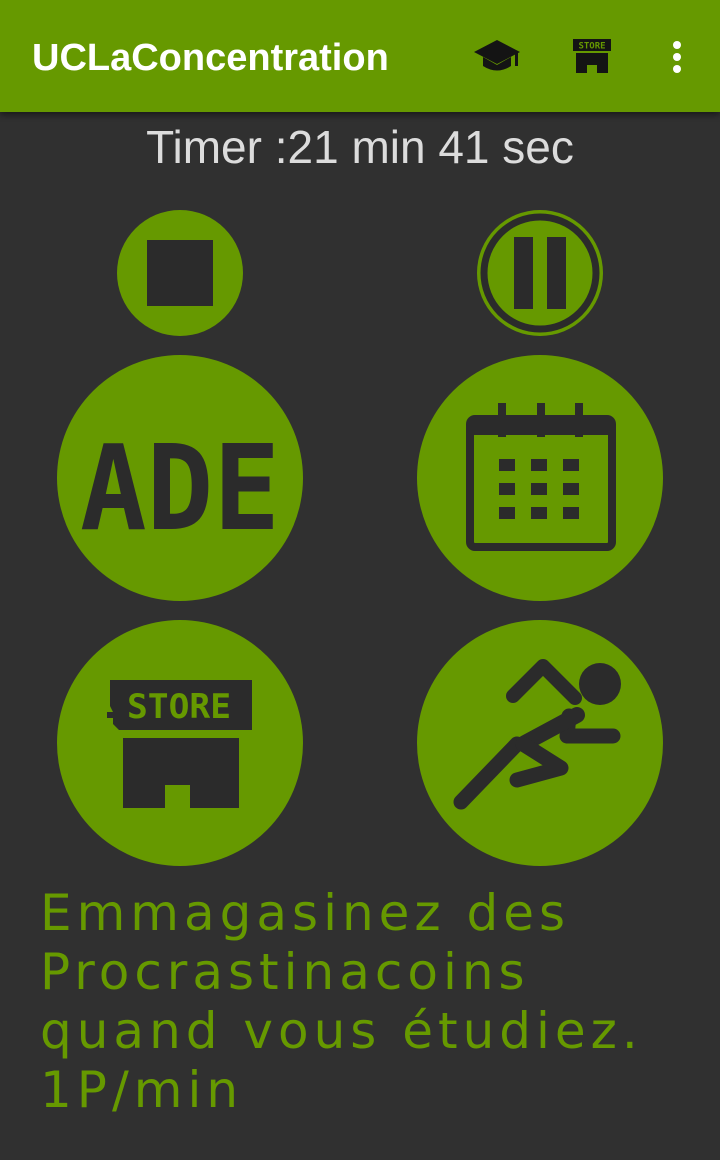 The image size is (720, 1160). I want to click on ade-button: ADE, so click(180, 478).